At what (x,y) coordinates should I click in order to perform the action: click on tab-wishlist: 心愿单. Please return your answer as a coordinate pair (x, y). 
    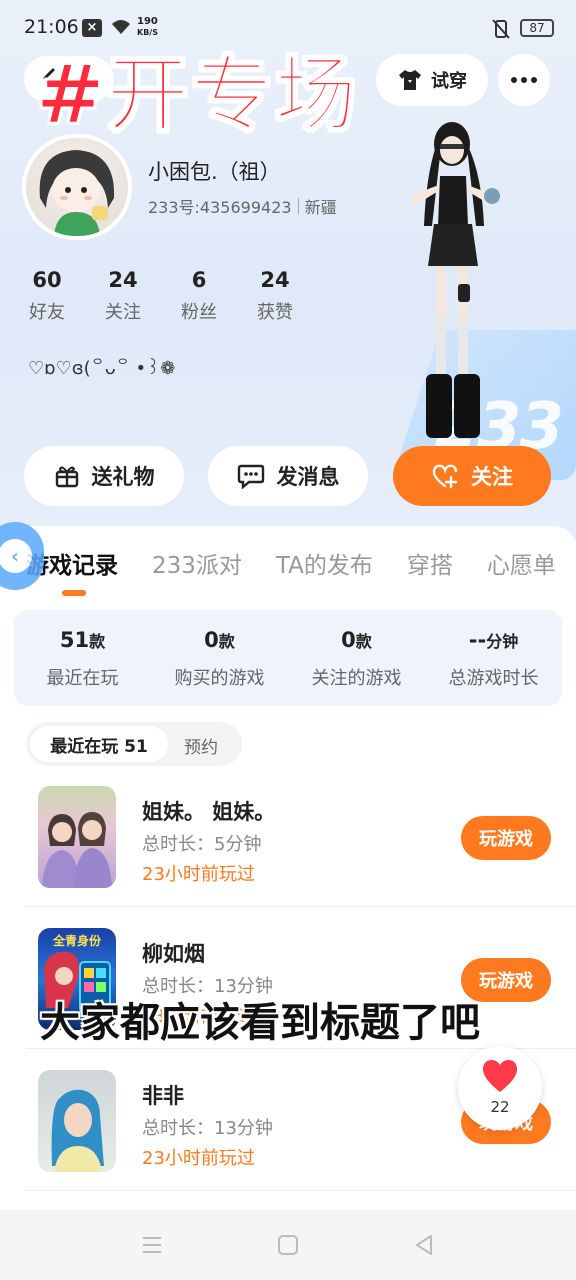
    Looking at the image, I should click on (521, 563).